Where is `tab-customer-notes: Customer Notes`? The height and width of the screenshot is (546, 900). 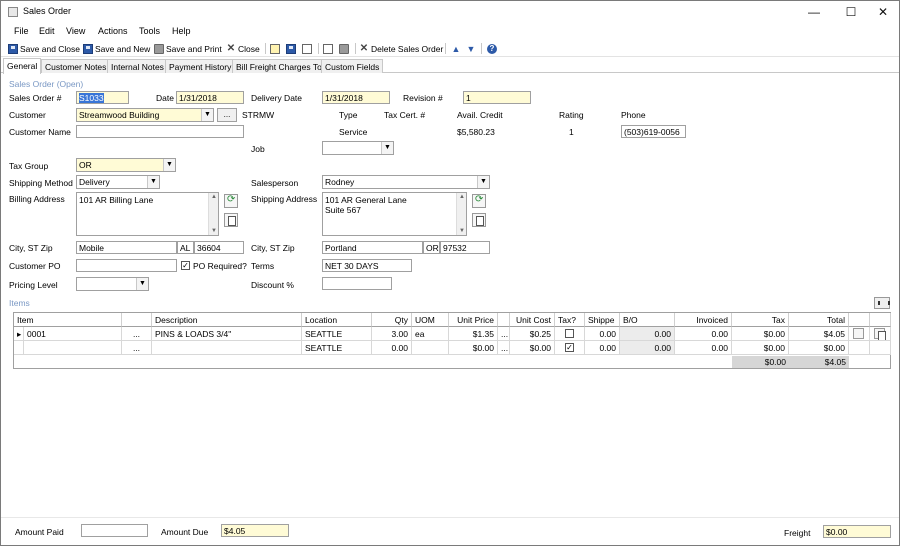 tab-customer-notes: Customer Notes is located at coordinates (76, 66).